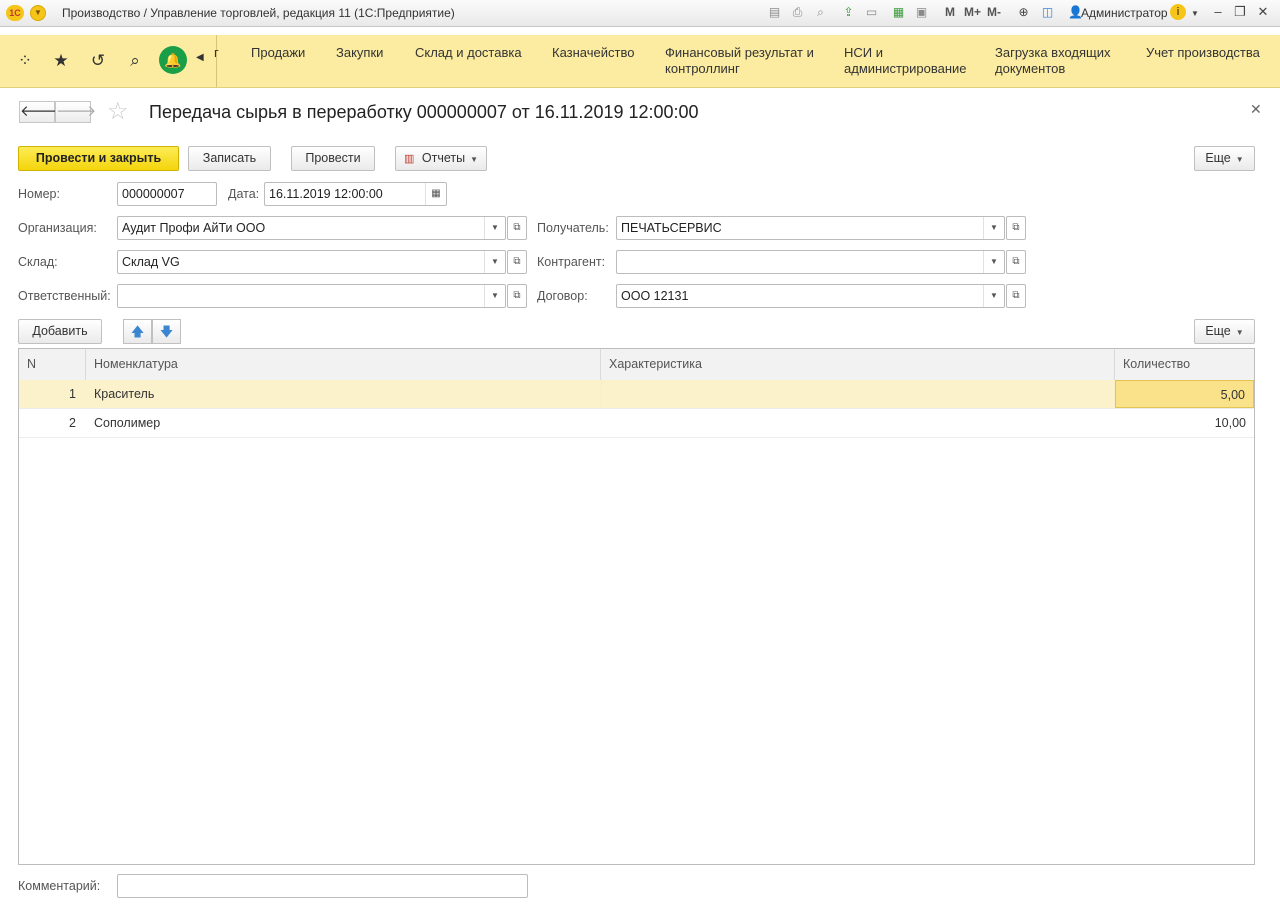 This screenshot has width=1280, height=912. What do you see at coordinates (15, 13) in the screenshot?
I see `1c-logo-icon: 1С` at bounding box center [15, 13].